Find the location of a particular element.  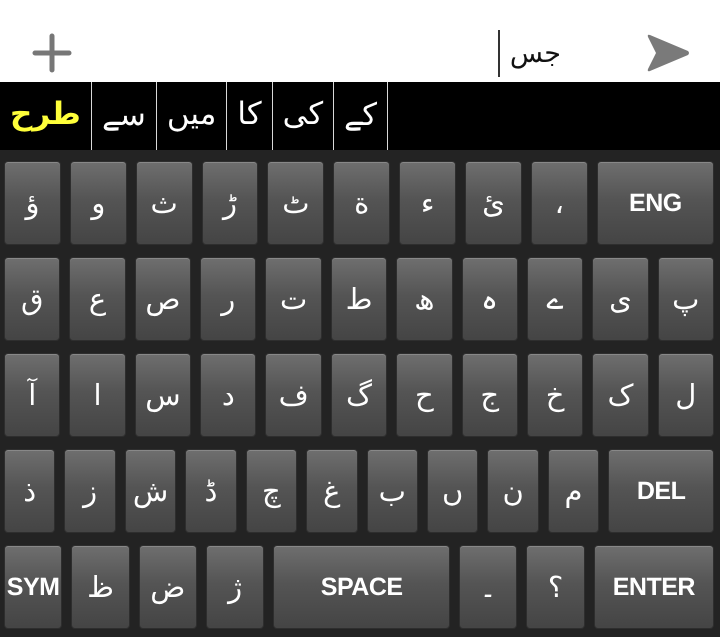

letter-key: ر is located at coordinates (228, 299).